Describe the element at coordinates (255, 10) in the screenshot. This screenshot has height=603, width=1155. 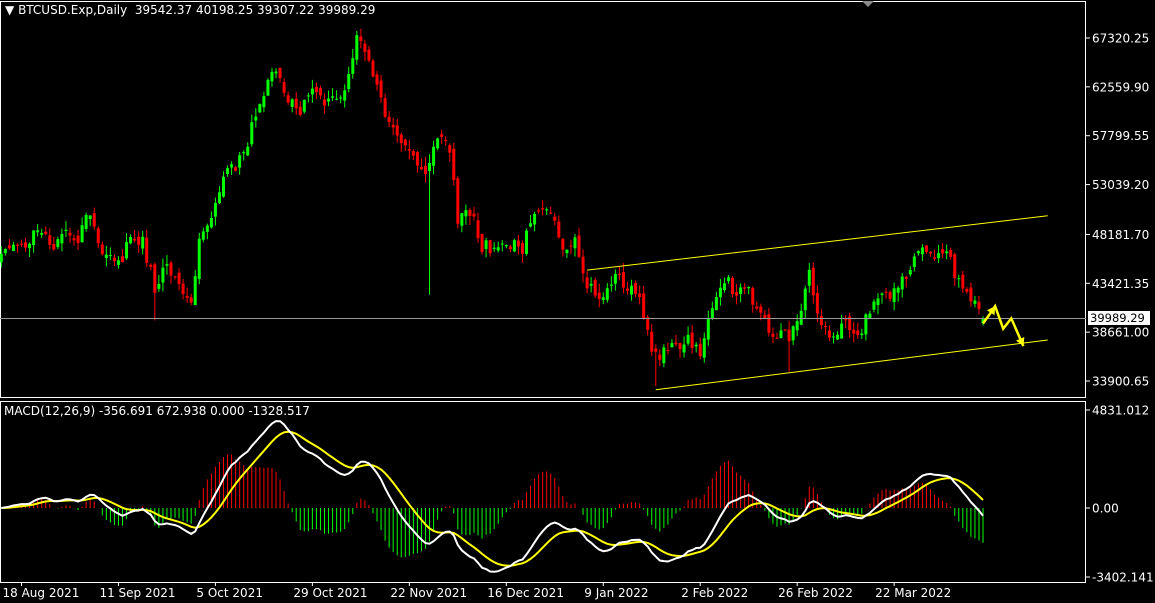
I see `ohlc-values: 39542.37 40198.25 39307.22 39989.29` at that location.